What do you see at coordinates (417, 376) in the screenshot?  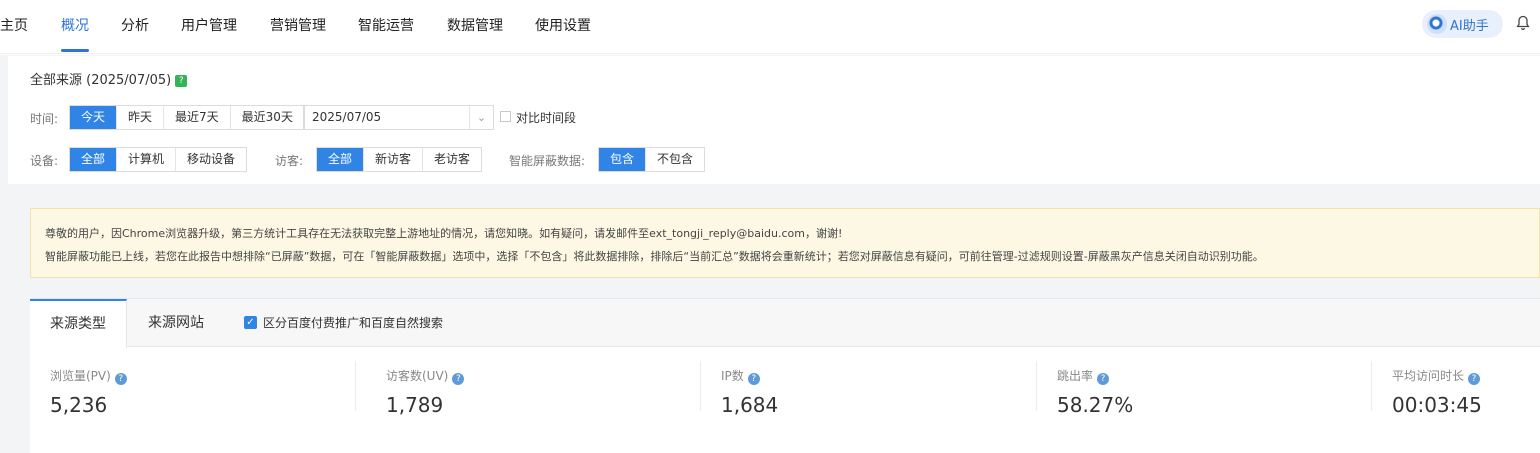 I see `metric-label-text: 访客数(UV)` at bounding box center [417, 376].